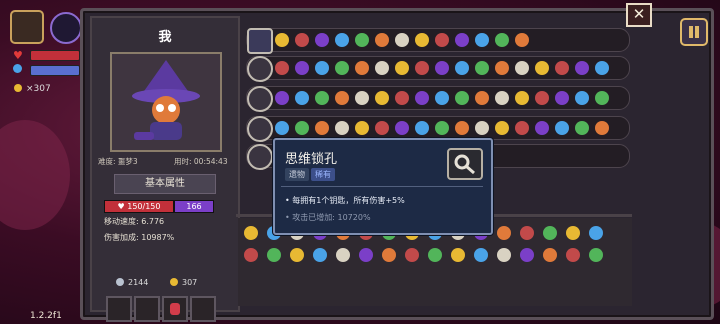 This screenshot has height=324, width=720. Describe the element at coordinates (27, 27) in the screenshot. I see `treasure-chest-icon` at that location.